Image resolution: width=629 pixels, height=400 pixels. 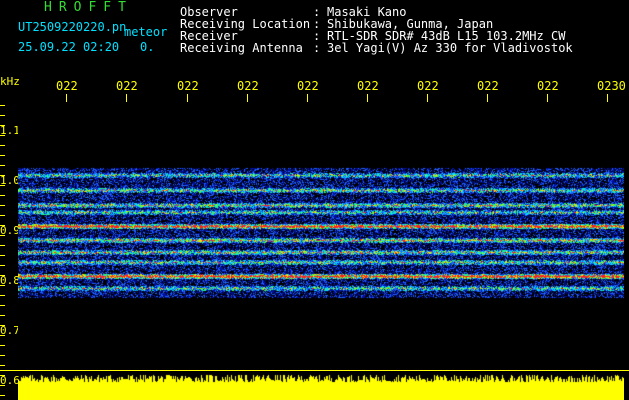 What do you see at coordinates (10, 81) in the screenshot?
I see `freq-unit-label: kHz` at bounding box center [10, 81].